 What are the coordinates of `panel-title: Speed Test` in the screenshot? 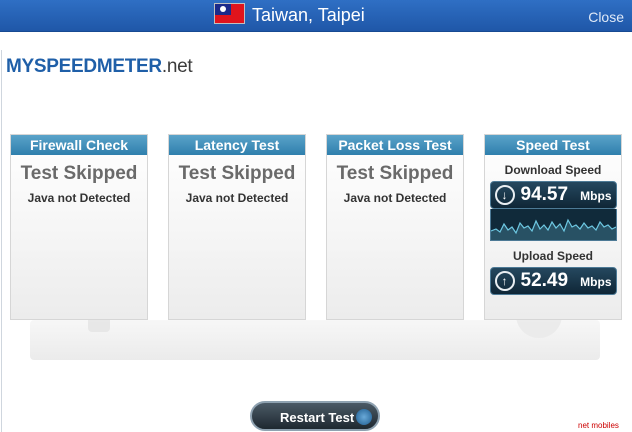 It's located at (553, 145).